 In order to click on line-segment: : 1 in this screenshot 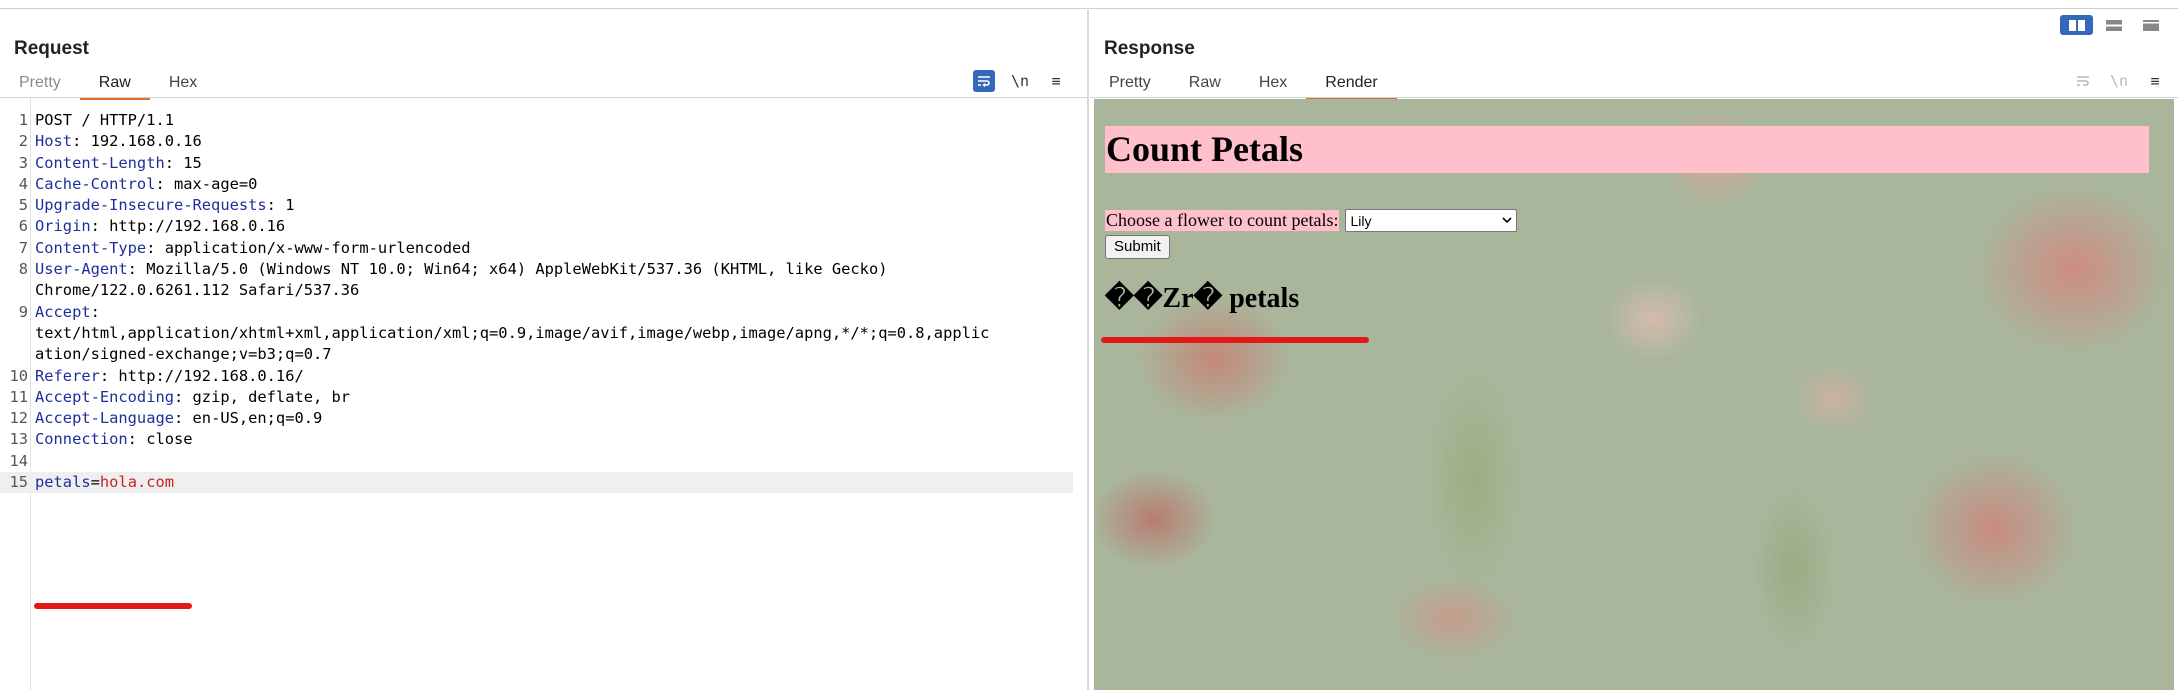, I will do `click(280, 205)`.